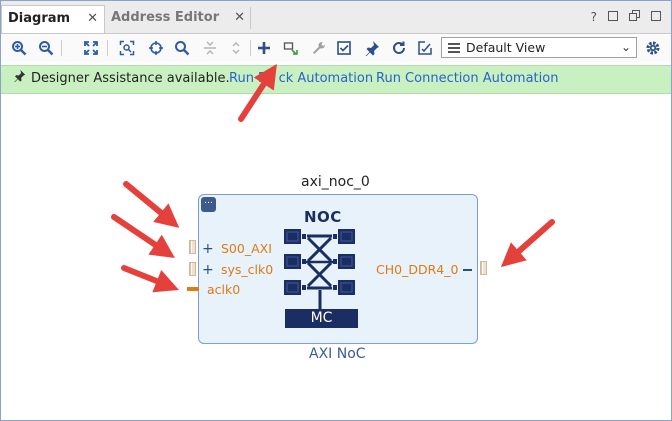  What do you see at coordinates (454, 48) in the screenshot?
I see `list-icon` at bounding box center [454, 48].